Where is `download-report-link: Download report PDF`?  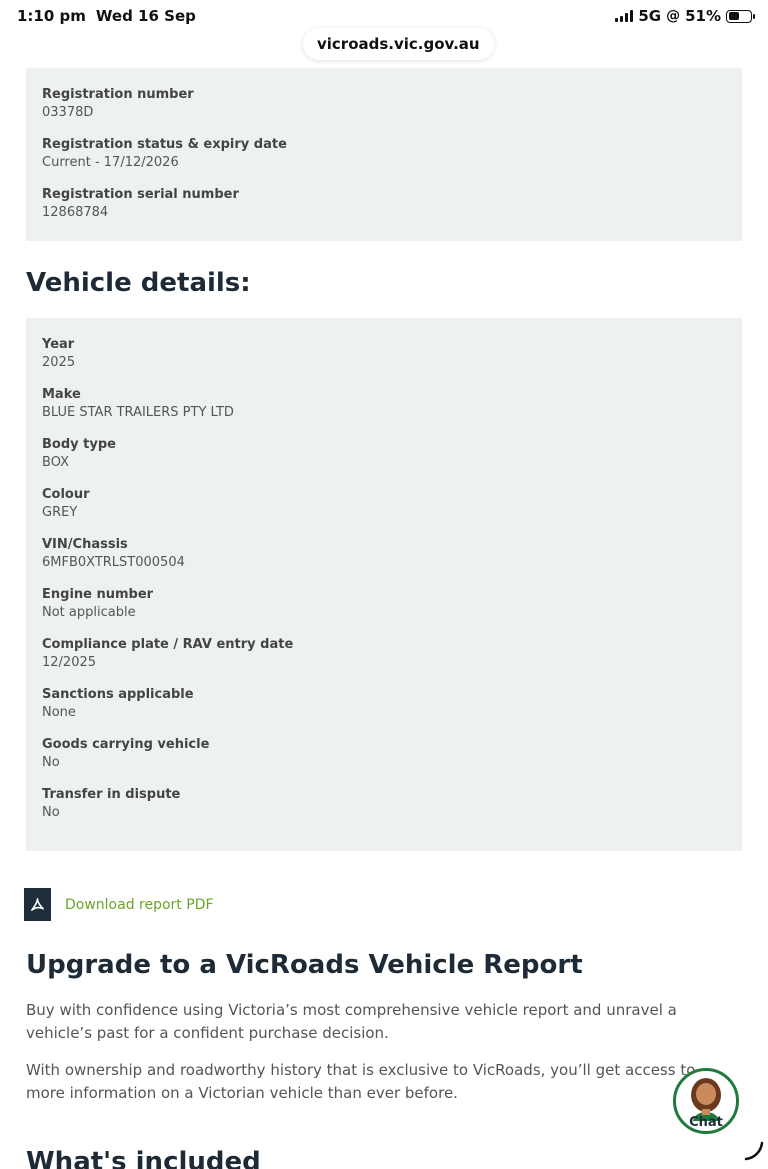 download-report-link: Download report PDF is located at coordinates (119, 904).